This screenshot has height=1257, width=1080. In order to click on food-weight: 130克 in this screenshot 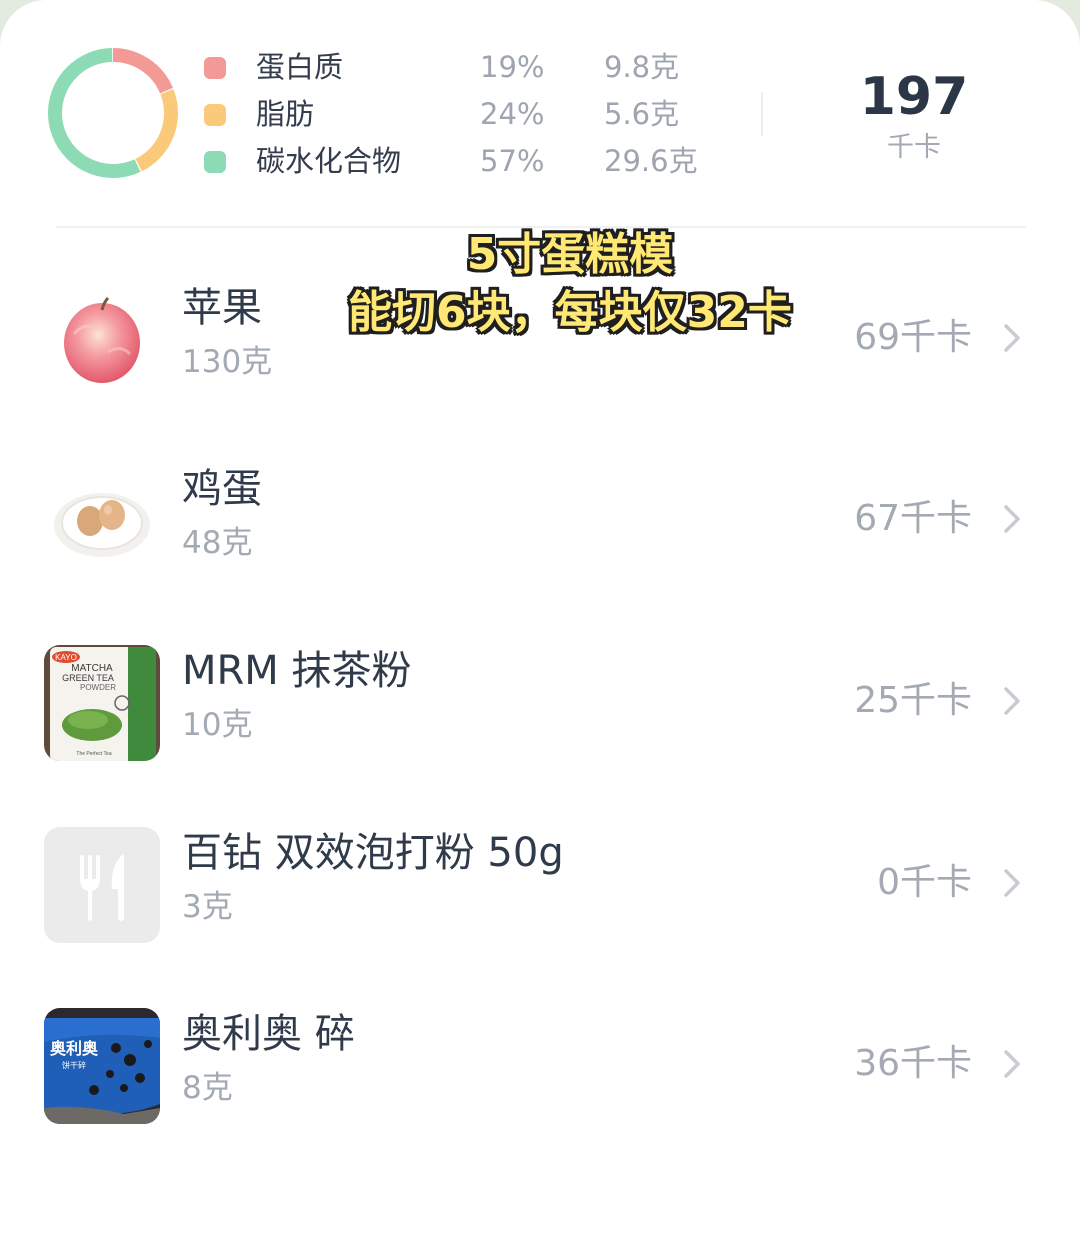, I will do `click(227, 362)`.